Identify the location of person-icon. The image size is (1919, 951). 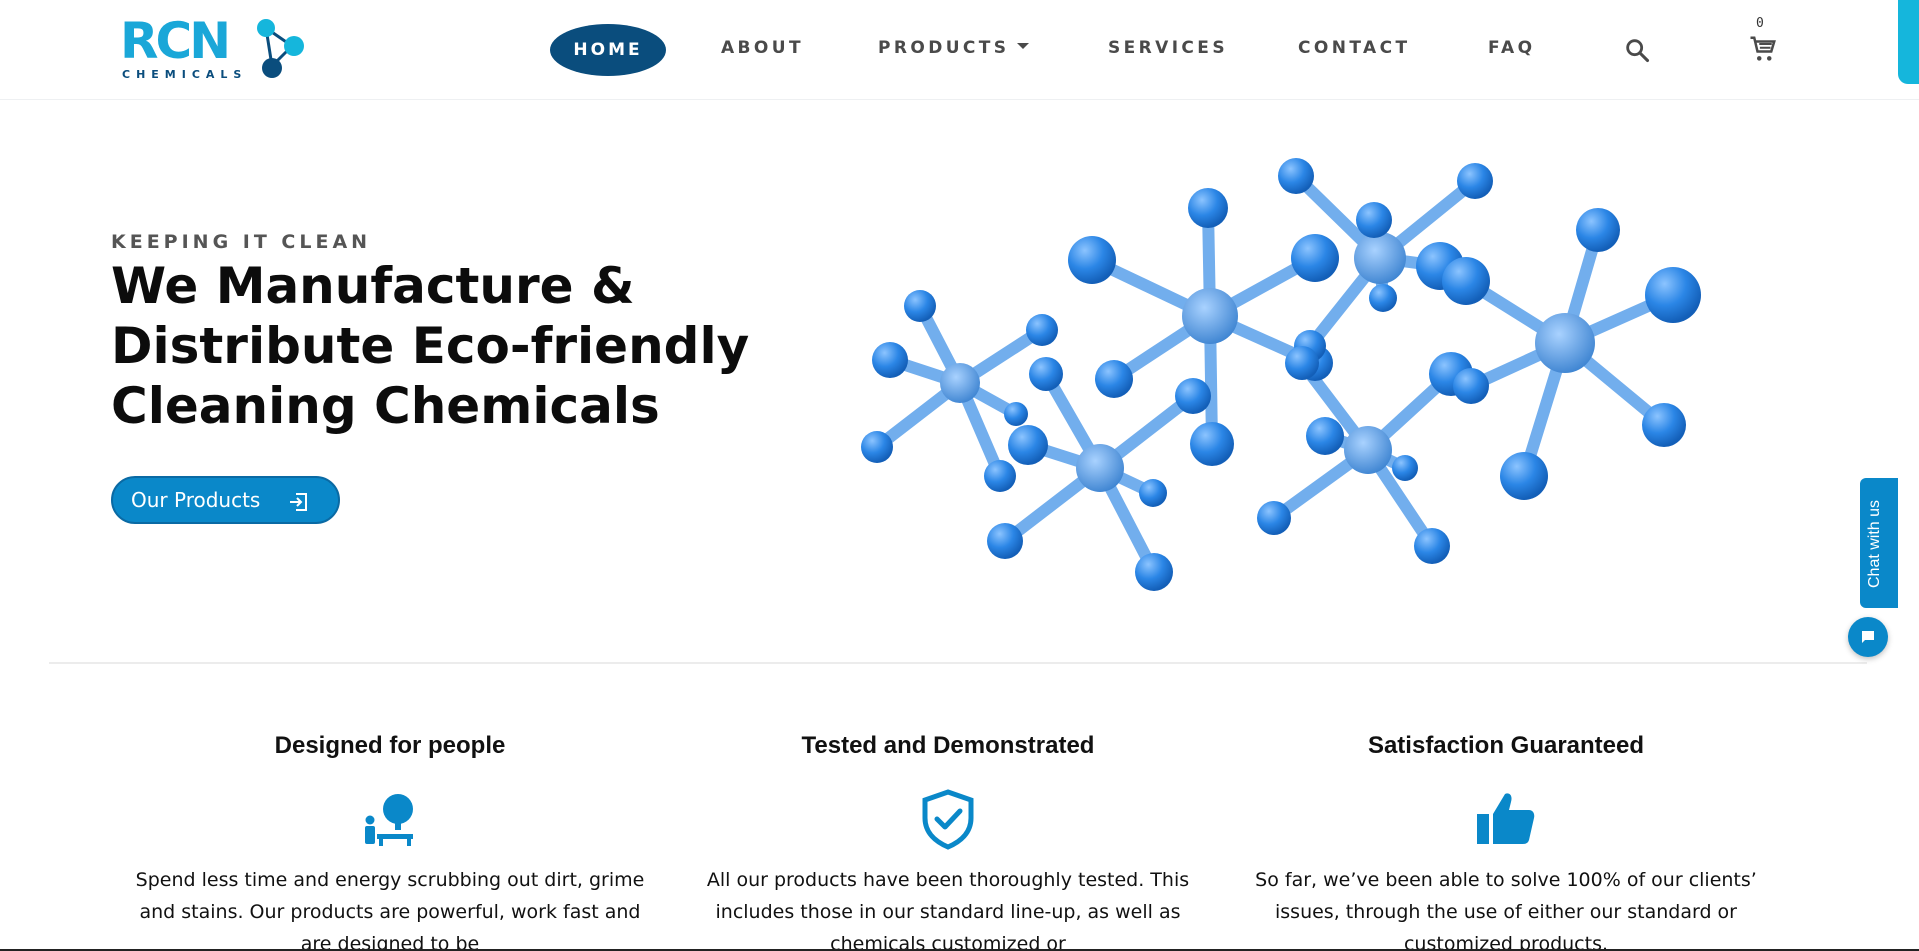
(389, 820).